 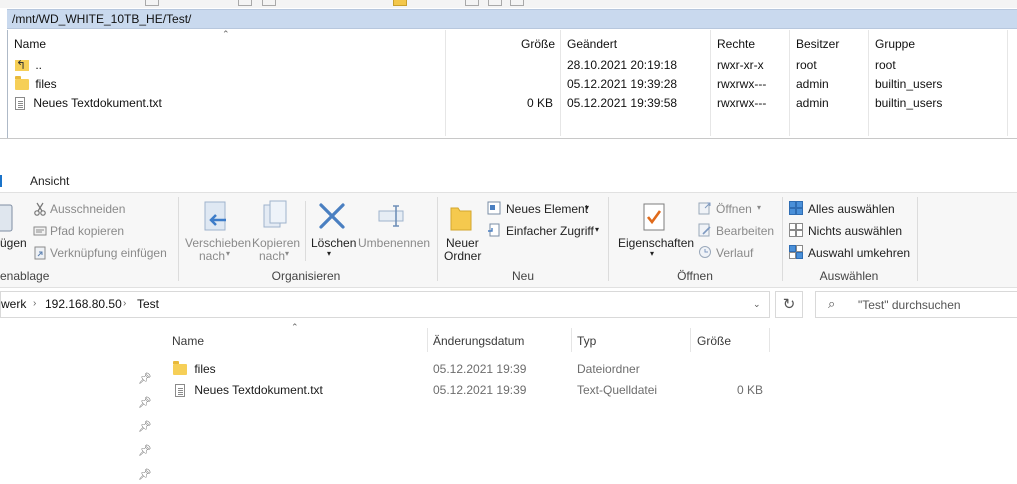 What do you see at coordinates (851, 209) in the screenshot?
I see `select-all-button: Alles auswählen` at bounding box center [851, 209].